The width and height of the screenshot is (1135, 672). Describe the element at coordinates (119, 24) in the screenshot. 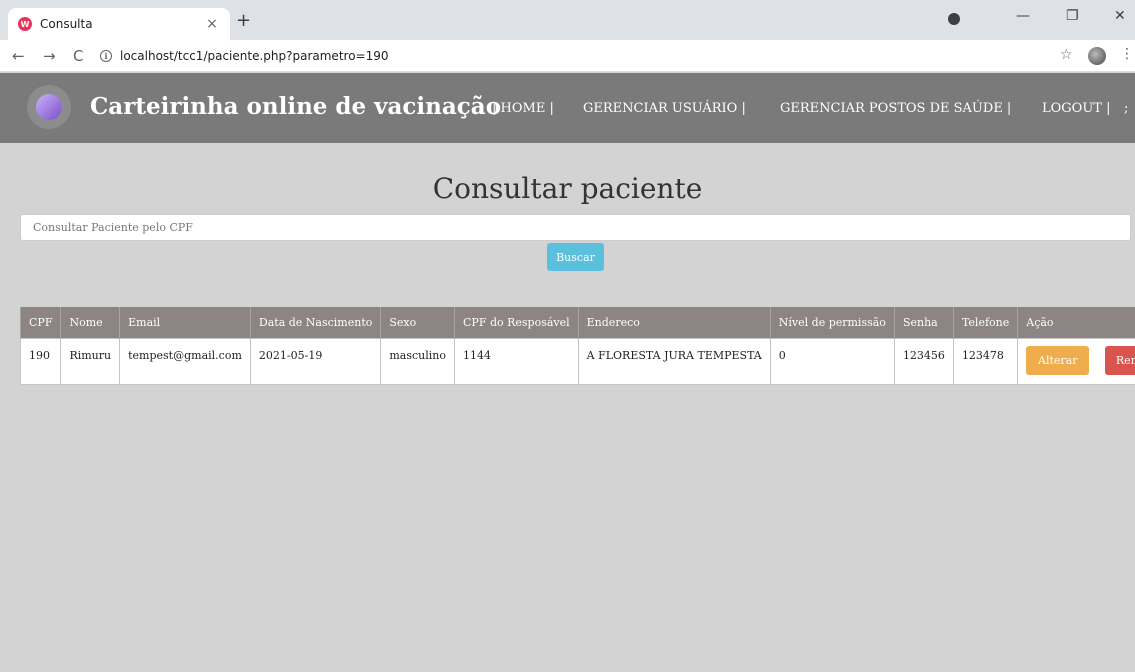

I see `browser-tab: W Consulta ×` at that location.